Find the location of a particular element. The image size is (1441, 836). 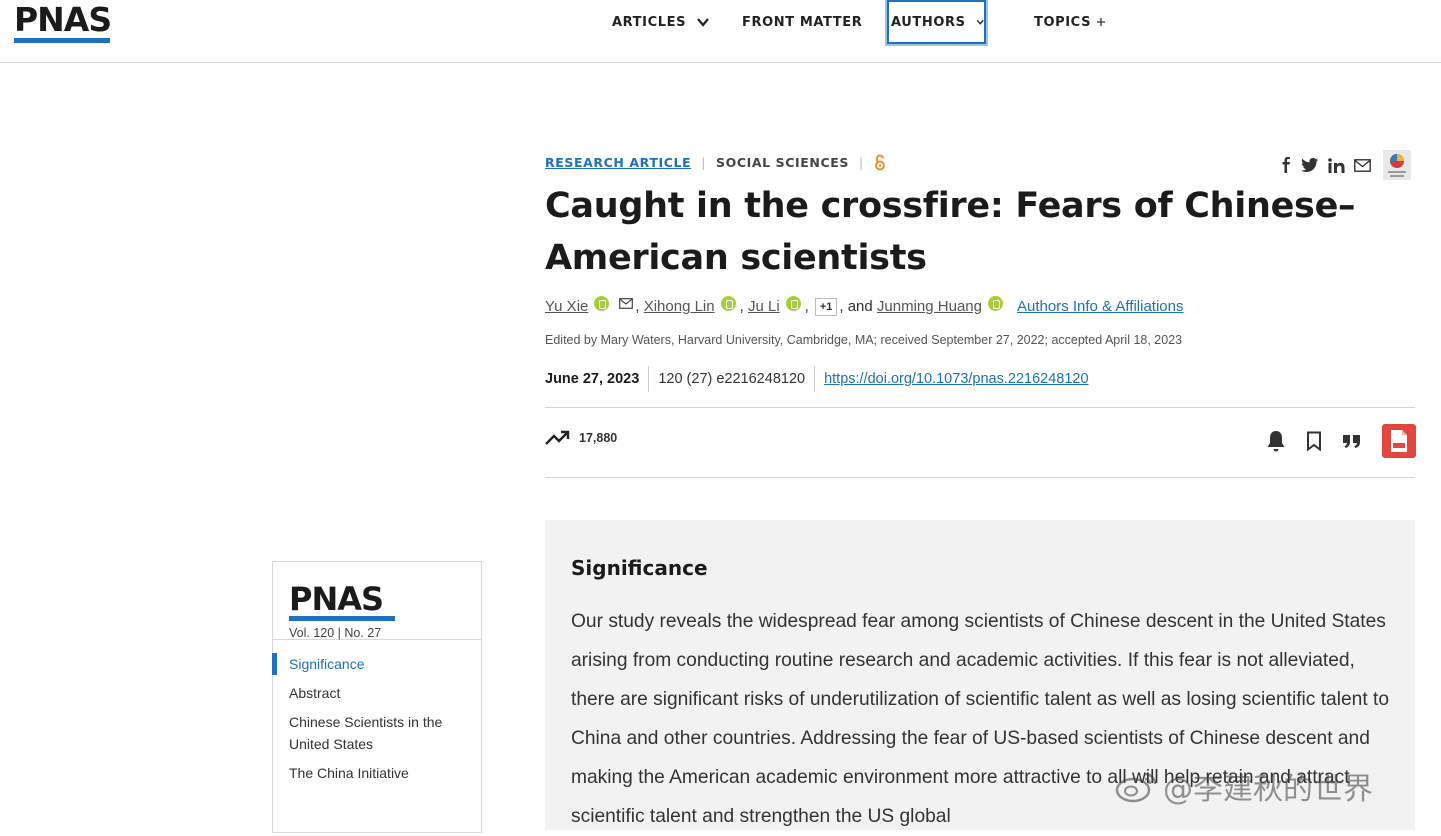

article-metrics: 17,880 is located at coordinates (581, 438).